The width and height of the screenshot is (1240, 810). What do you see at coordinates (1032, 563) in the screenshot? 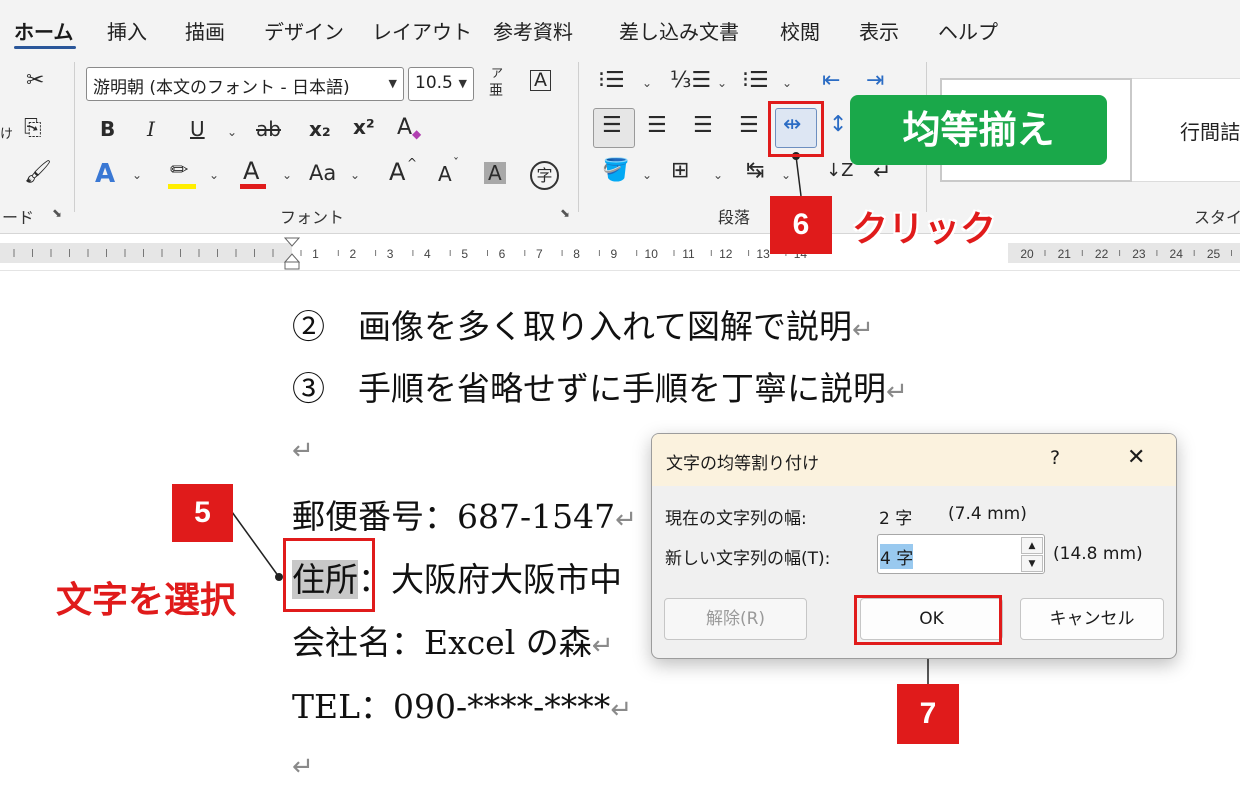
I see `spin-down-icon: ▼` at bounding box center [1032, 563].